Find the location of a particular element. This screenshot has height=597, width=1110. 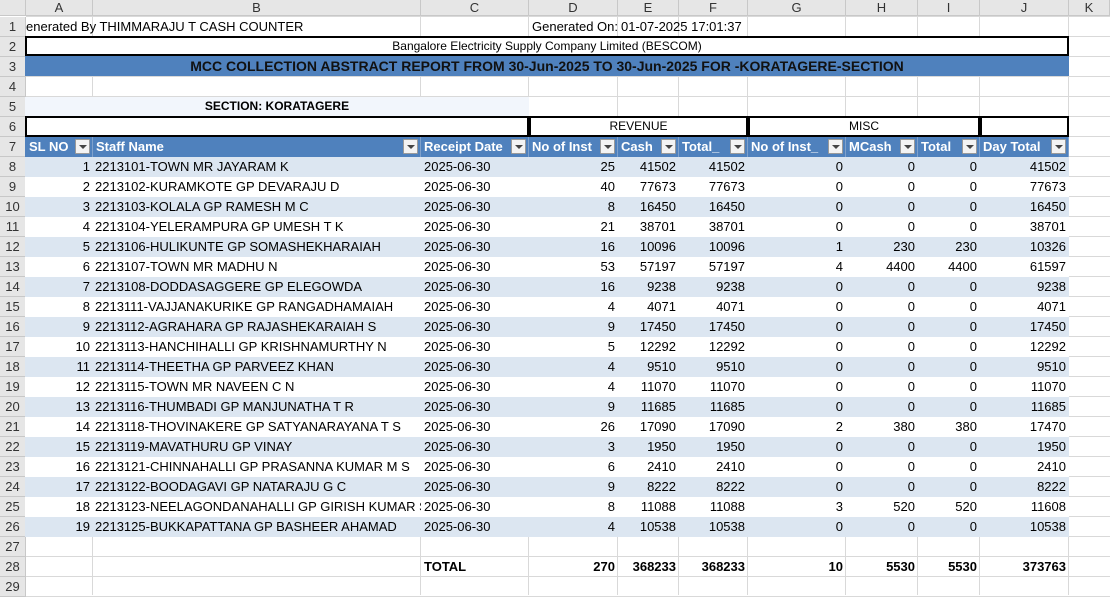

cell-sl-no: 11 is located at coordinates (59, 367).